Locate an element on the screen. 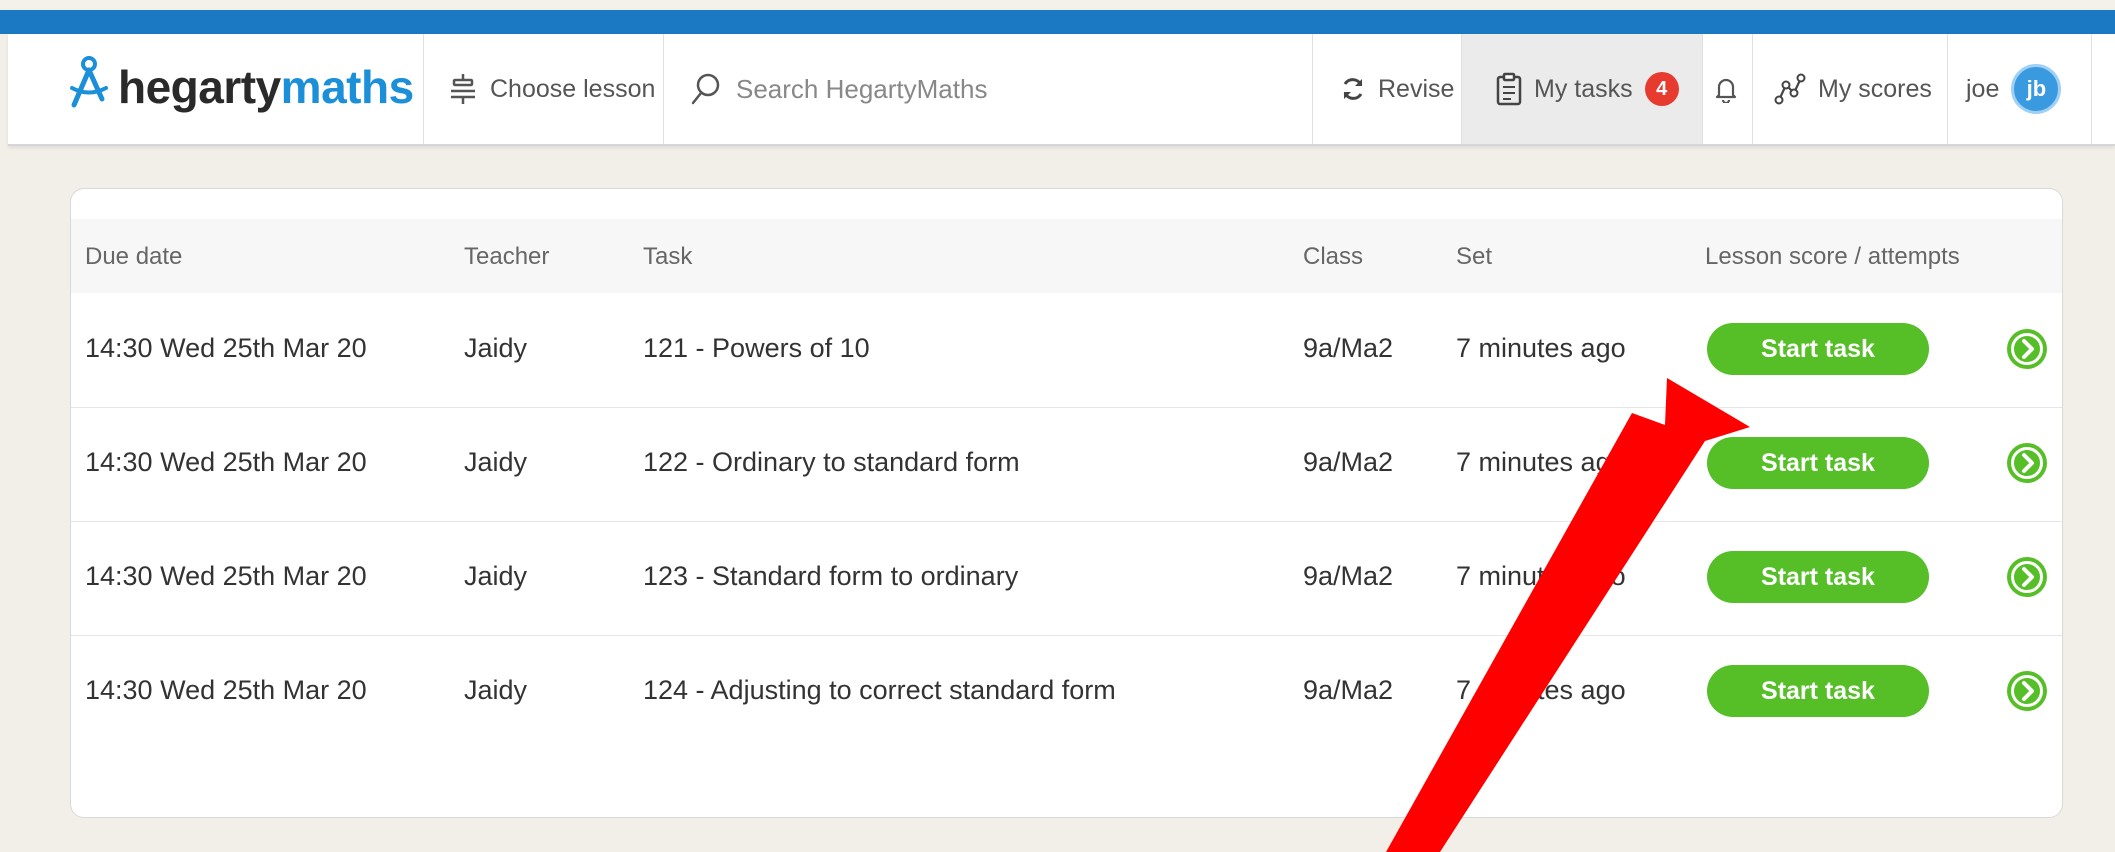  user-name: joe is located at coordinates (1983, 88).